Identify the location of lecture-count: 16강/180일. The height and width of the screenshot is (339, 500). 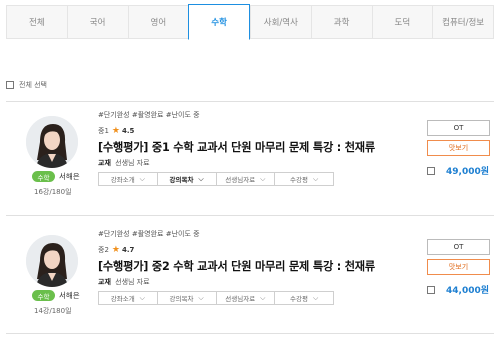
(53, 192).